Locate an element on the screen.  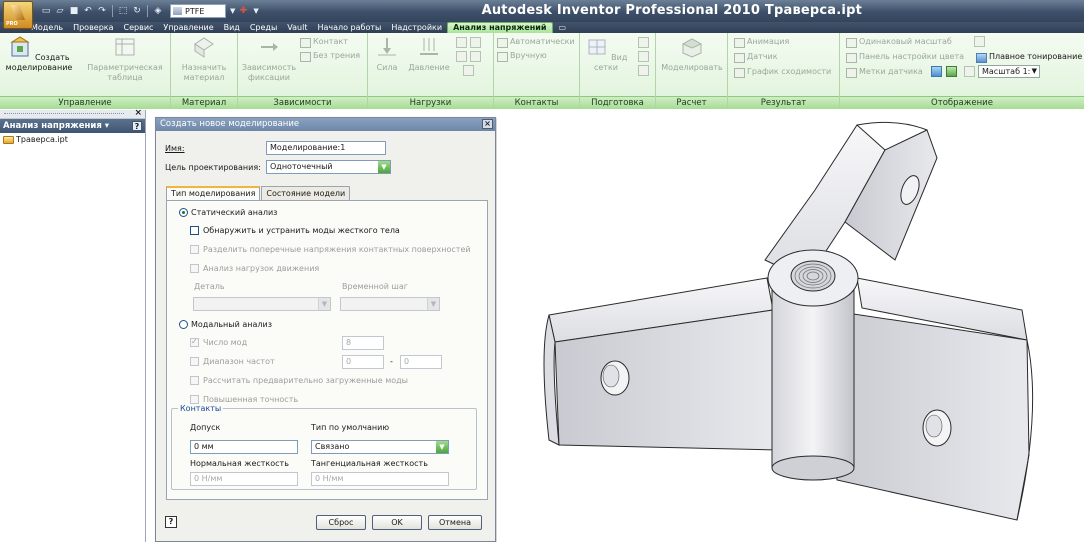
design-goal-dropdown-icon: ▼ is located at coordinates (384, 167).